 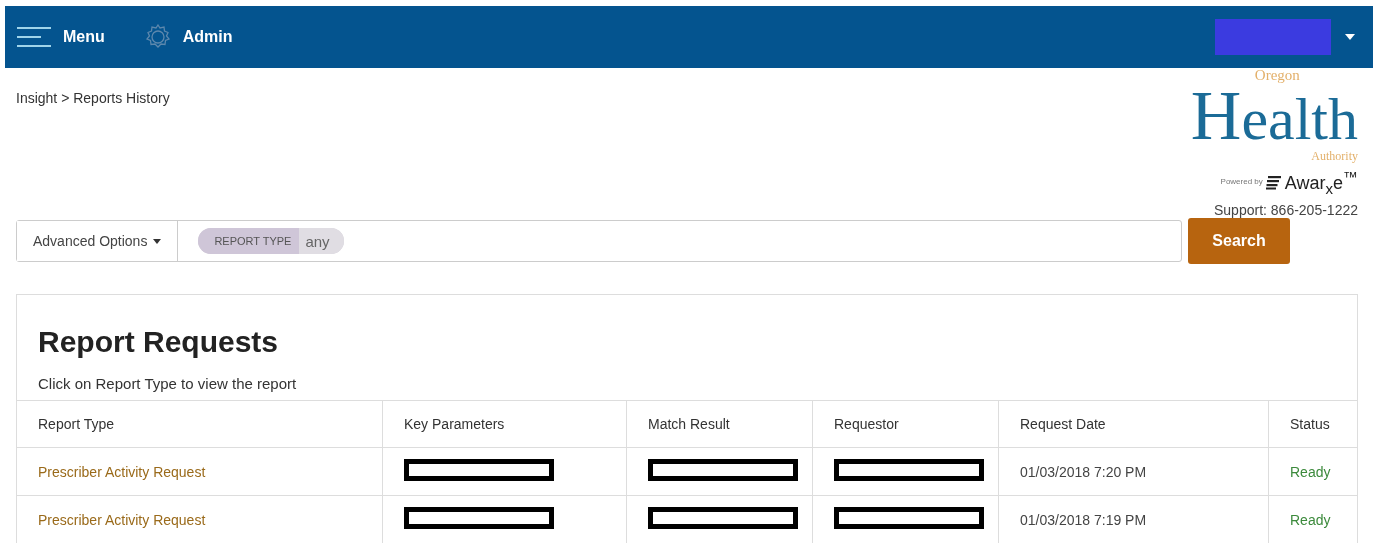 What do you see at coordinates (1277, 75) in the screenshot?
I see `logo-oregon-word: Oregon` at bounding box center [1277, 75].